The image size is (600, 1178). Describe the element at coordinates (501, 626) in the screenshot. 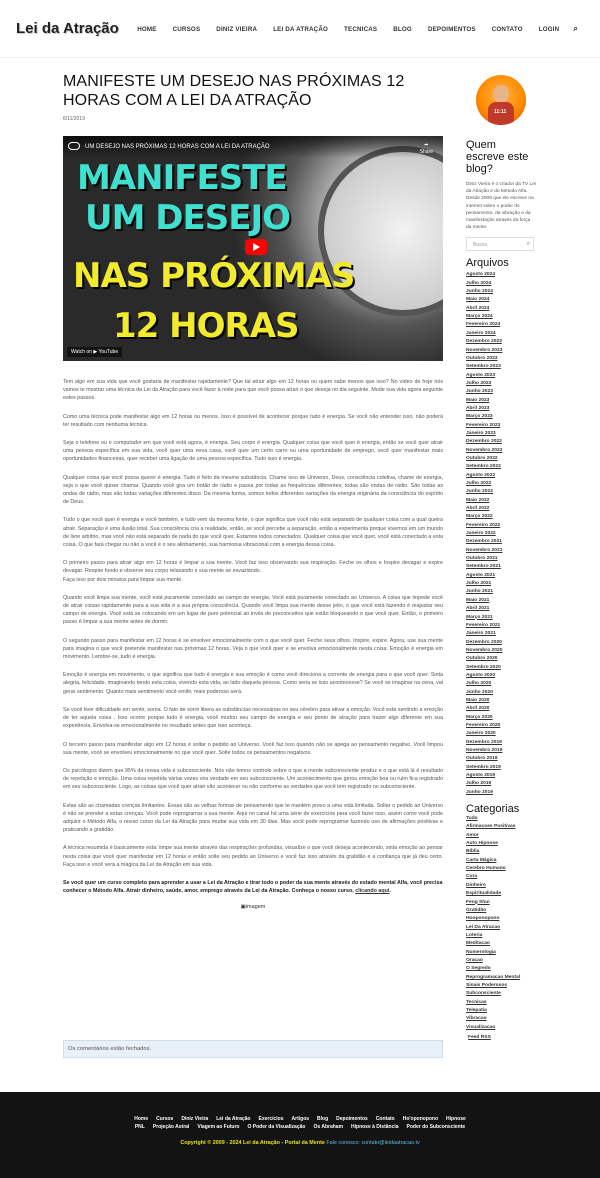

I see `archive-link: Fevereiro 2021` at that location.